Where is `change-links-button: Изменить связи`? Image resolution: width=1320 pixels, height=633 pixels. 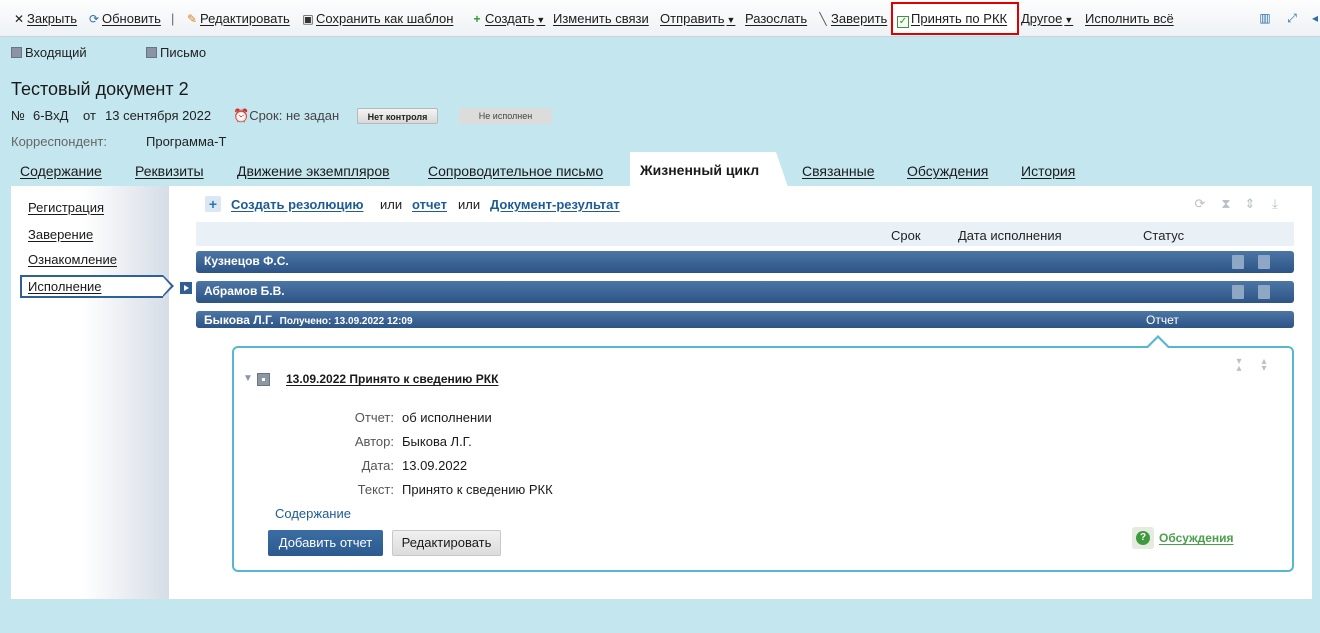 change-links-button: Изменить связи is located at coordinates (601, 19).